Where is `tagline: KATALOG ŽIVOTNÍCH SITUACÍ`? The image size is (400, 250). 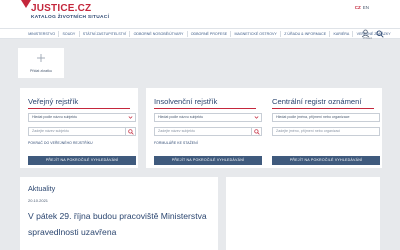 tagline: KATALOG ŽIVOTNÍCH SITUACÍ is located at coordinates (70, 17).